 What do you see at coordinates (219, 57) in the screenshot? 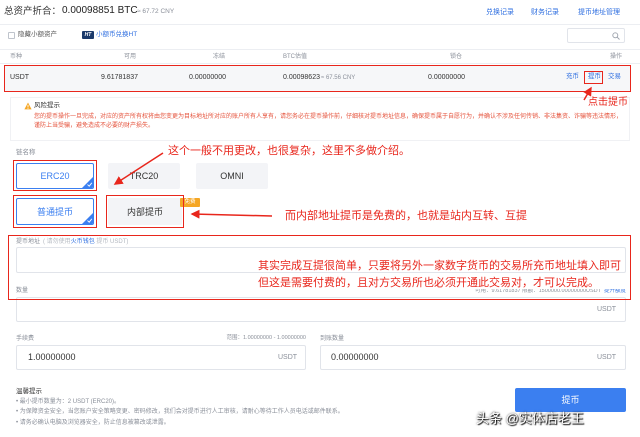
I see `col-header-frozen: 冻结` at bounding box center [219, 57].